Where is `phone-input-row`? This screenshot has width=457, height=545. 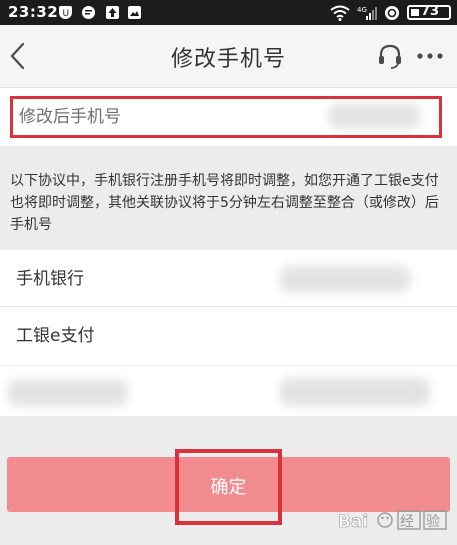 phone-input-row is located at coordinates (228, 117).